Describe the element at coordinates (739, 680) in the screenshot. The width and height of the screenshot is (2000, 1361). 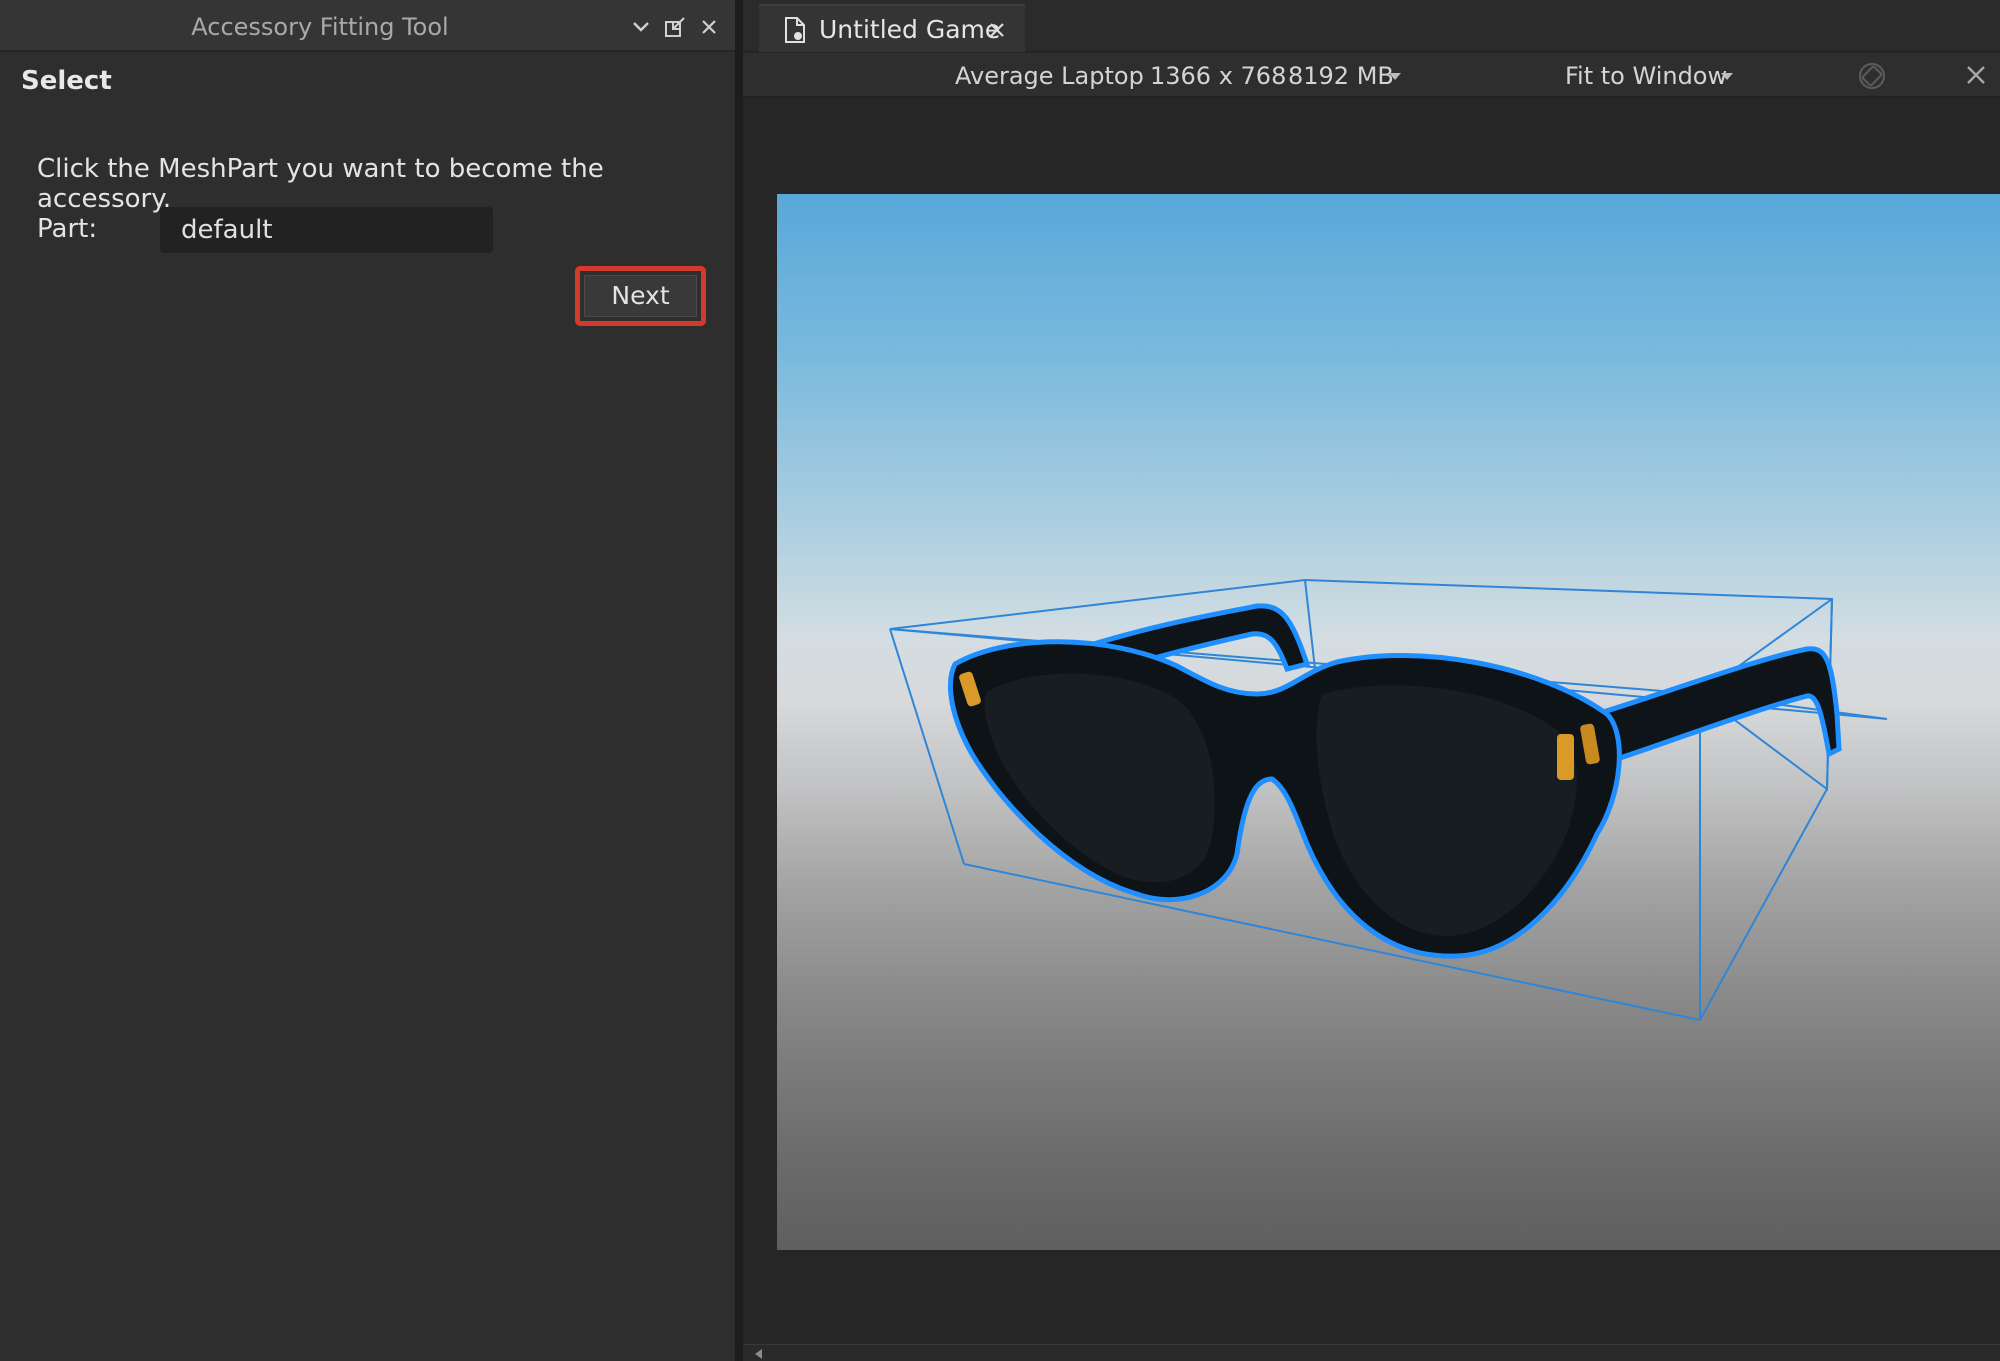
I see `panel-splitter` at that location.